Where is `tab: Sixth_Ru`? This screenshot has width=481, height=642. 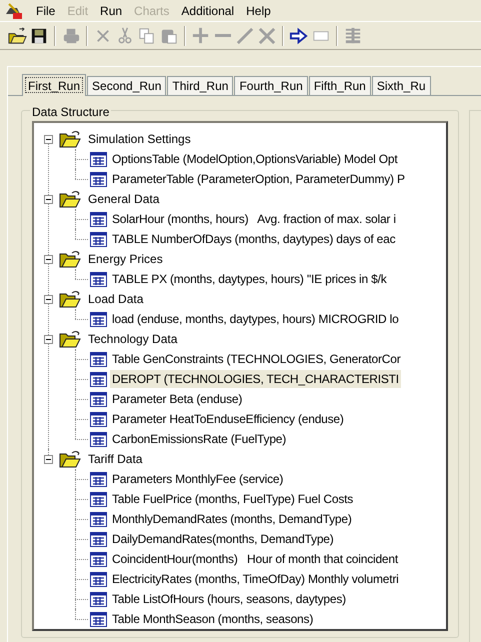
tab: Sixth_Ru is located at coordinates (401, 85).